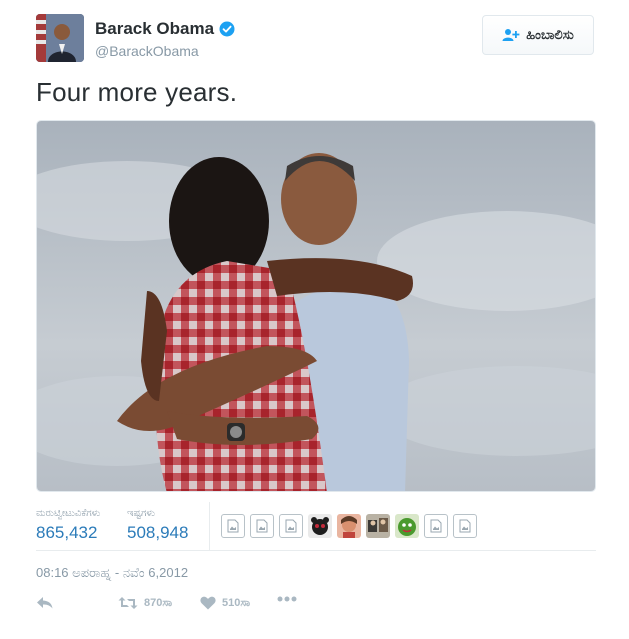 This screenshot has height=639, width=629. I want to click on author-name-row: Barack Obama, so click(165, 29).